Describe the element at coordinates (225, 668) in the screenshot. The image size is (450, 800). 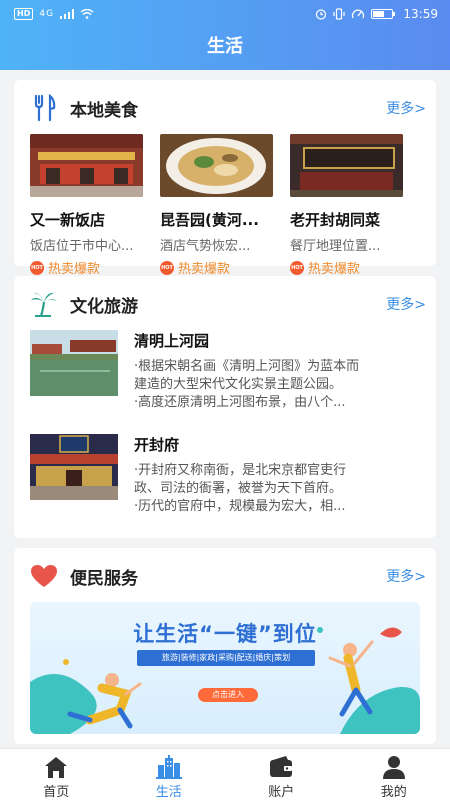
I see `service-banner: 让生活“一键”到位 旅游|装修|家政|采购|配送|婚庆|策划 点击进入` at that location.